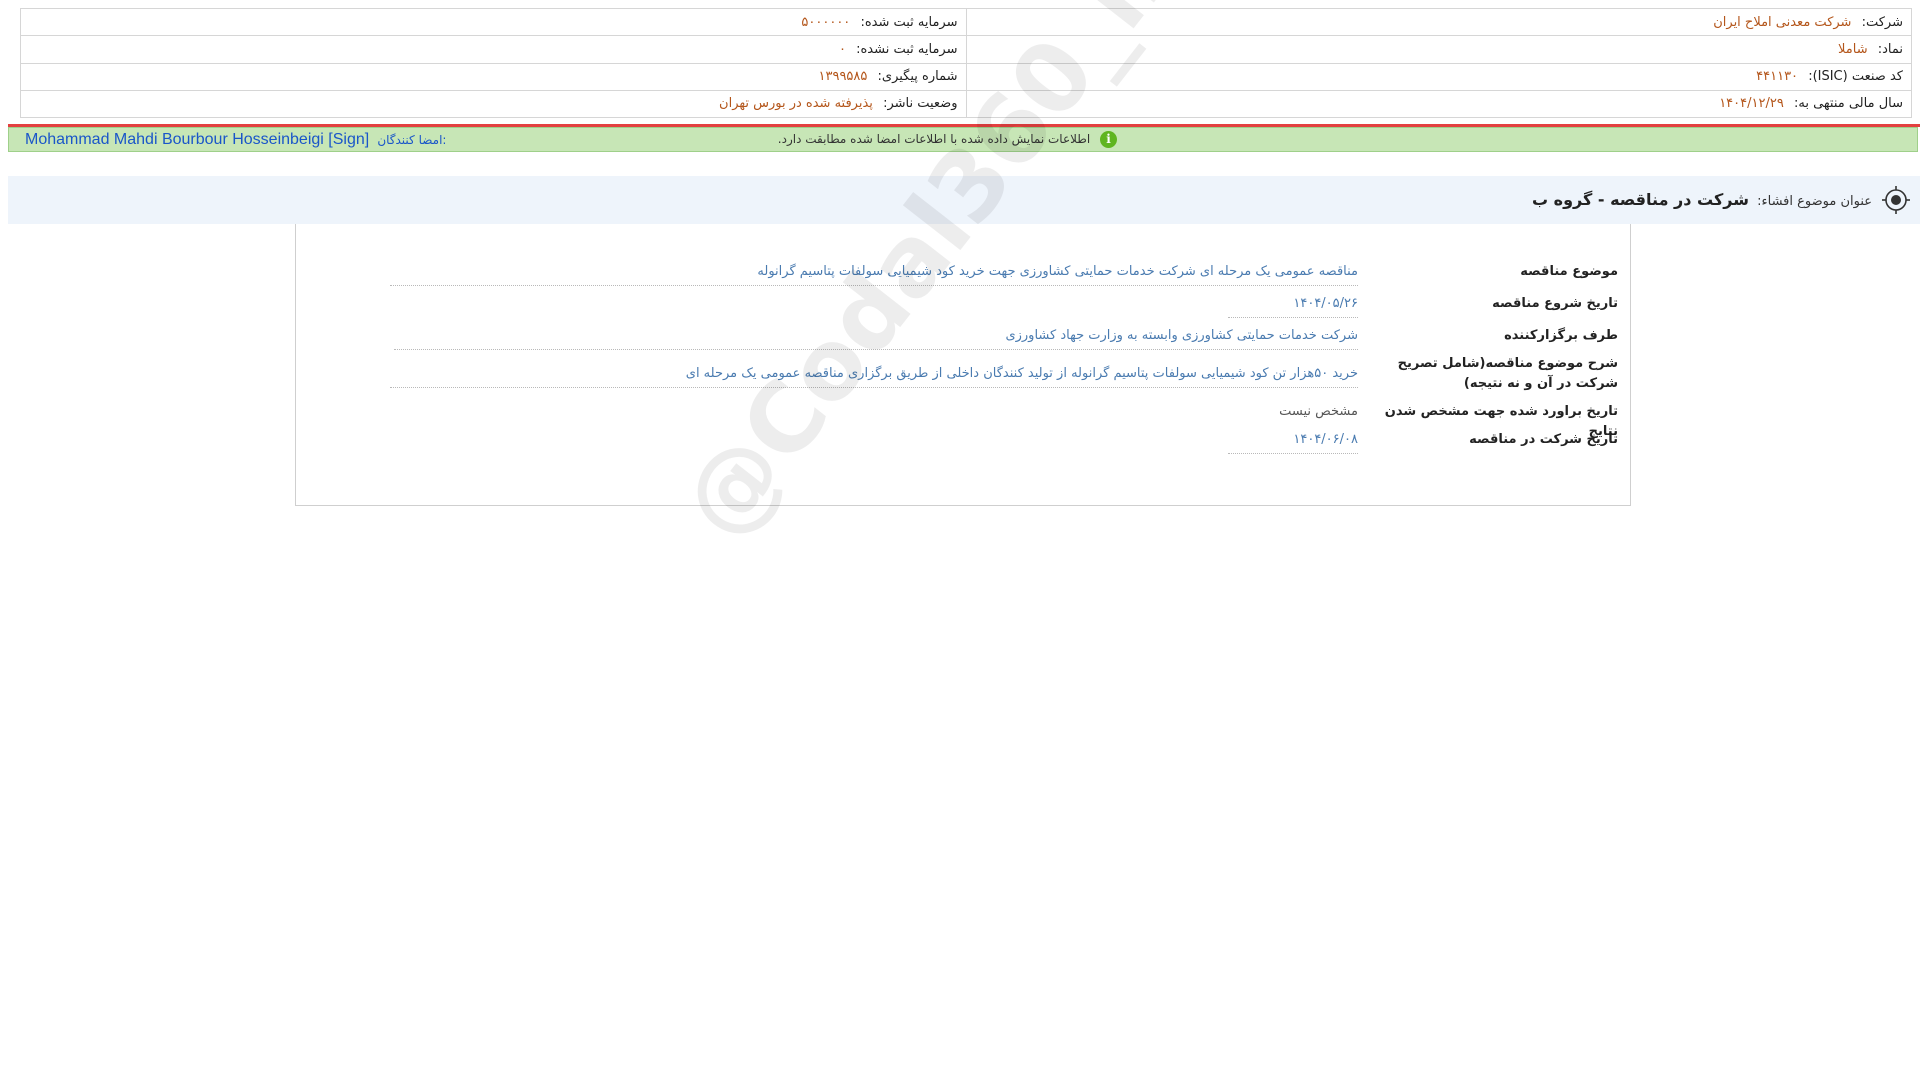 Image resolution: width=1920 pixels, height=1080 pixels. What do you see at coordinates (1777, 77) in the screenshot?
I see `isic-value: ۴۴۱۱۳۰` at bounding box center [1777, 77].